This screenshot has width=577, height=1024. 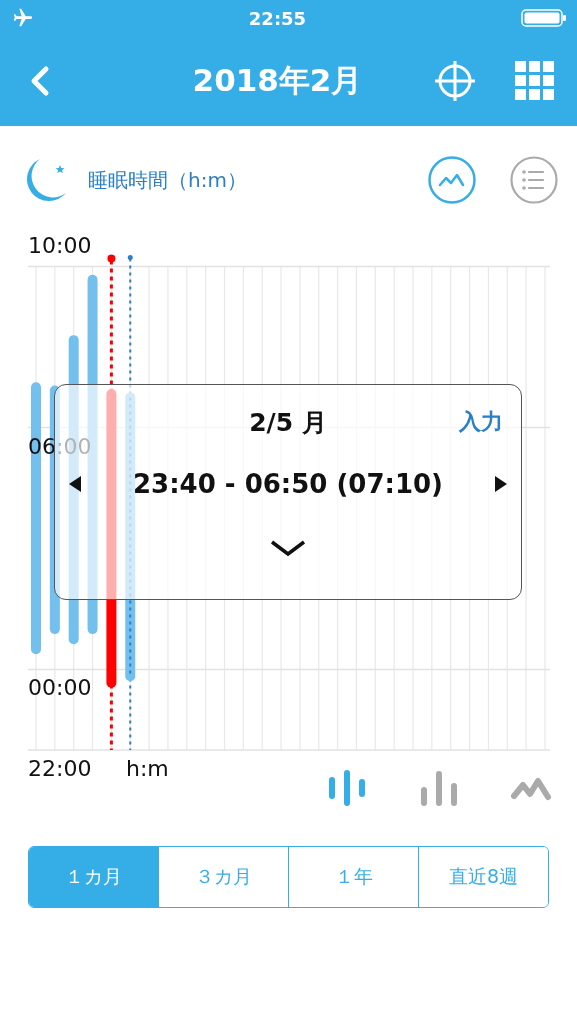 I want to click on status-time: 22:55, so click(x=277, y=18).